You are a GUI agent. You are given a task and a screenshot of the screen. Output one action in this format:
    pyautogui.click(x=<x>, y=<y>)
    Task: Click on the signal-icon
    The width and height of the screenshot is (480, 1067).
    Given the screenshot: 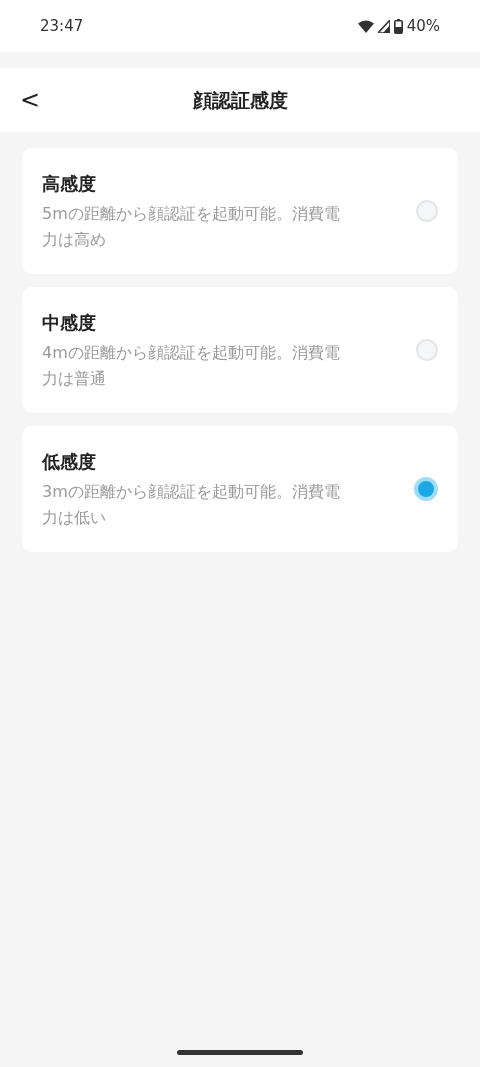 What is the action you would take?
    pyautogui.click(x=383, y=26)
    